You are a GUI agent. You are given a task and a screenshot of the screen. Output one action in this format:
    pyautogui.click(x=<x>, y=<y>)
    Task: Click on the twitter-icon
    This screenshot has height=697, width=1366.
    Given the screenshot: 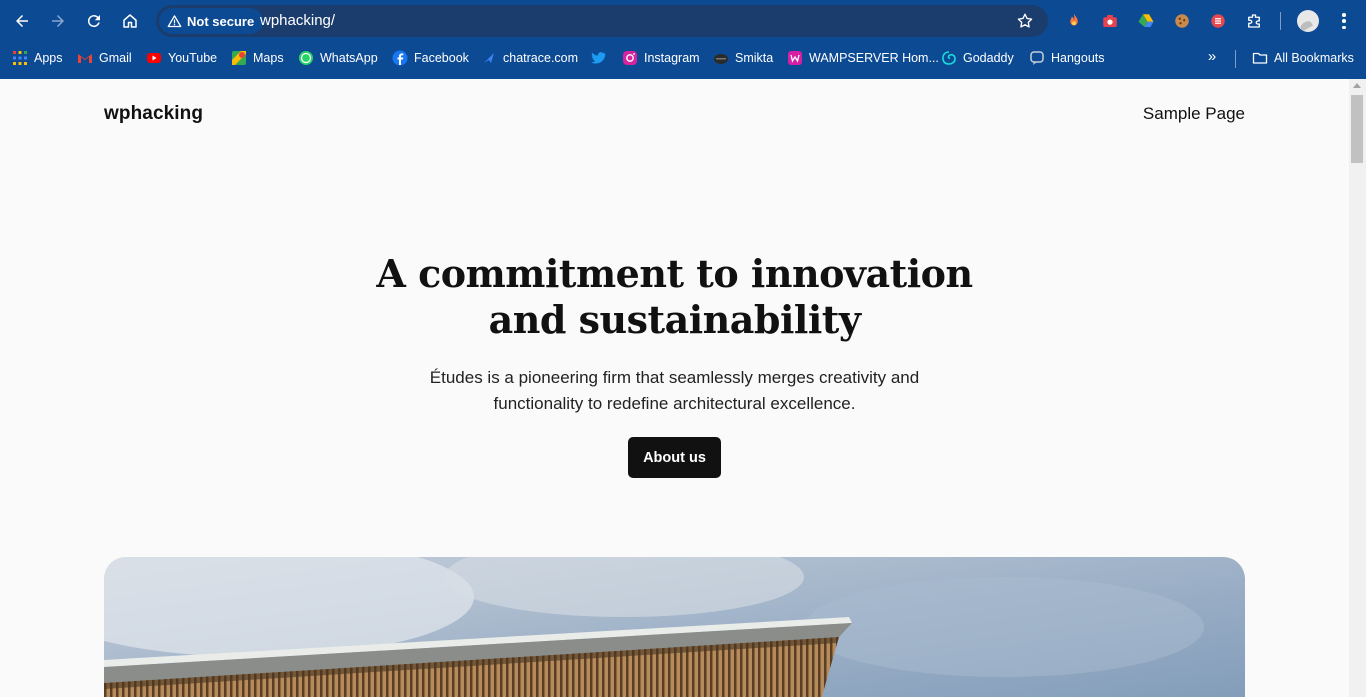 What is the action you would take?
    pyautogui.click(x=598, y=58)
    